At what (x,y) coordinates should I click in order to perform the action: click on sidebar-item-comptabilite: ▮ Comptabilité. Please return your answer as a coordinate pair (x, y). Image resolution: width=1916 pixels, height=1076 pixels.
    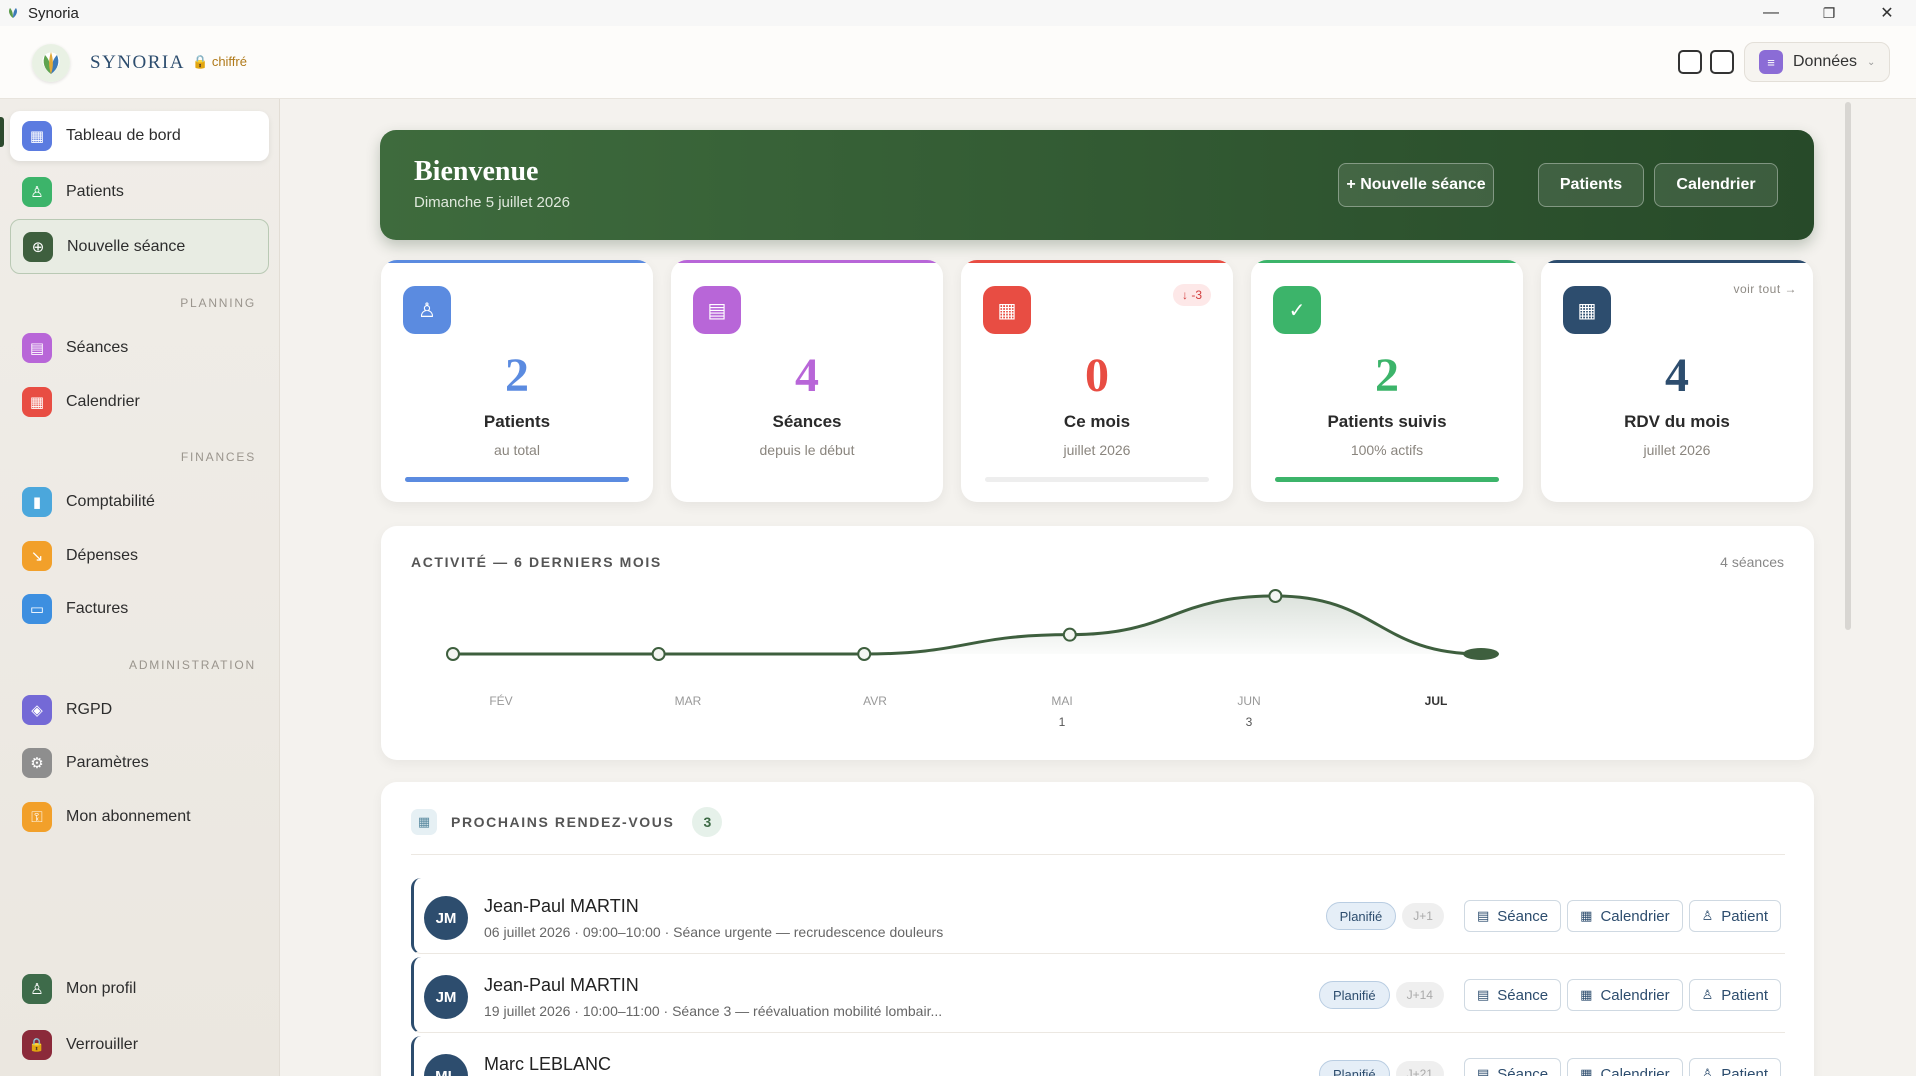
    Looking at the image, I should click on (139, 502).